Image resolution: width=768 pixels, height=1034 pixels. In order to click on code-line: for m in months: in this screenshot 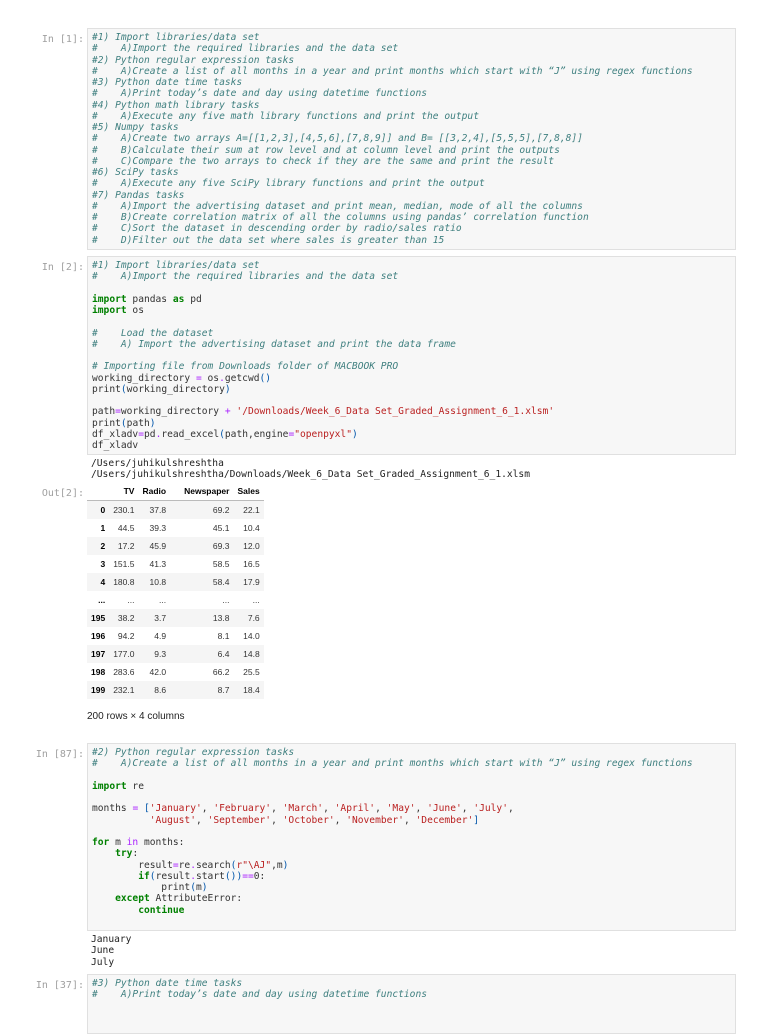, I will do `click(411, 842)`.